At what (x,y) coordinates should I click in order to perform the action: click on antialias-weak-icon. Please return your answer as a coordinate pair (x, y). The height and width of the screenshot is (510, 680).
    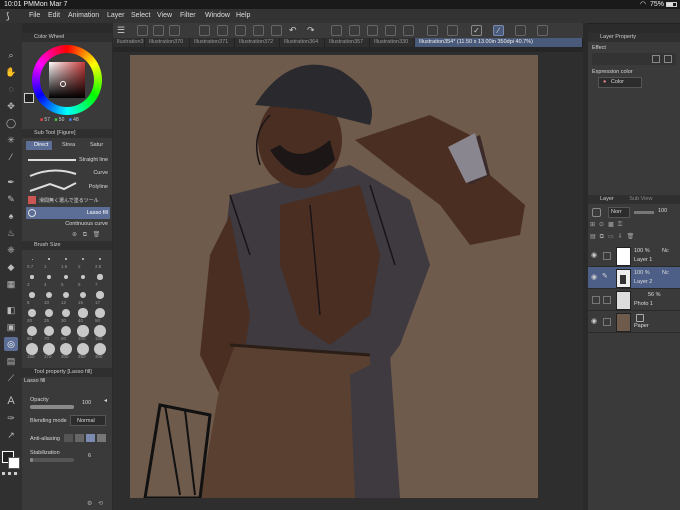
    Looking at the image, I should click on (79, 438).